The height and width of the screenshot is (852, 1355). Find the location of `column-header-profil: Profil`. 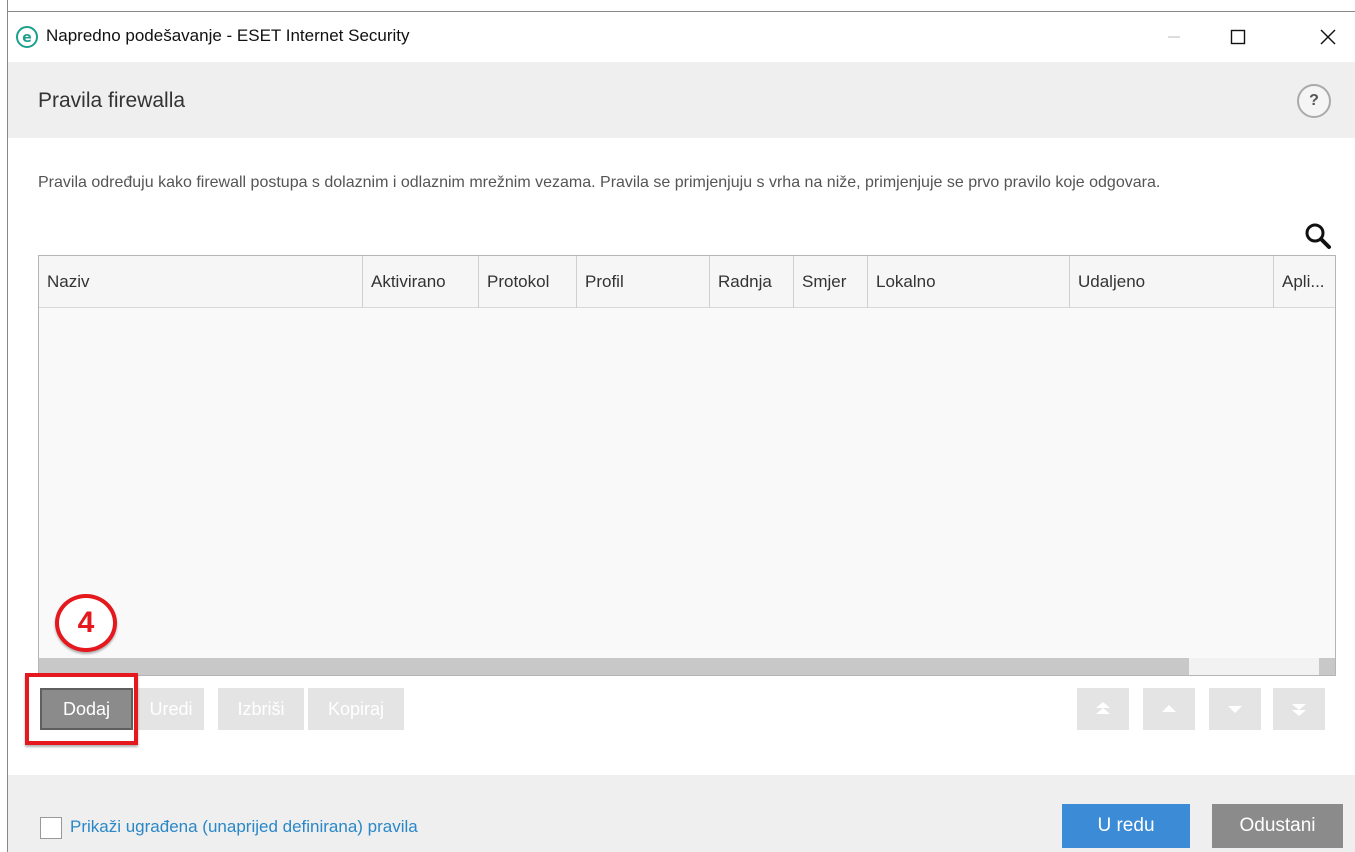

column-header-profil: Profil is located at coordinates (642, 282).